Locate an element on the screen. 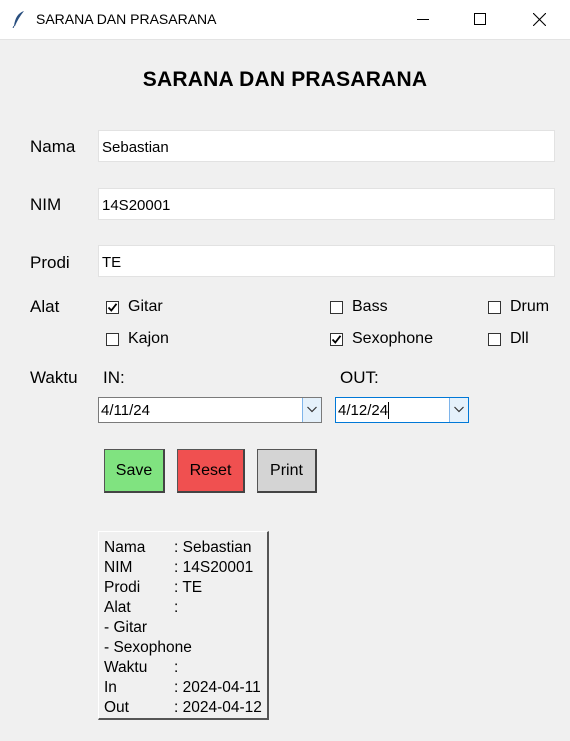 The height and width of the screenshot is (741, 570). checkbox-label: Drum is located at coordinates (530, 306).